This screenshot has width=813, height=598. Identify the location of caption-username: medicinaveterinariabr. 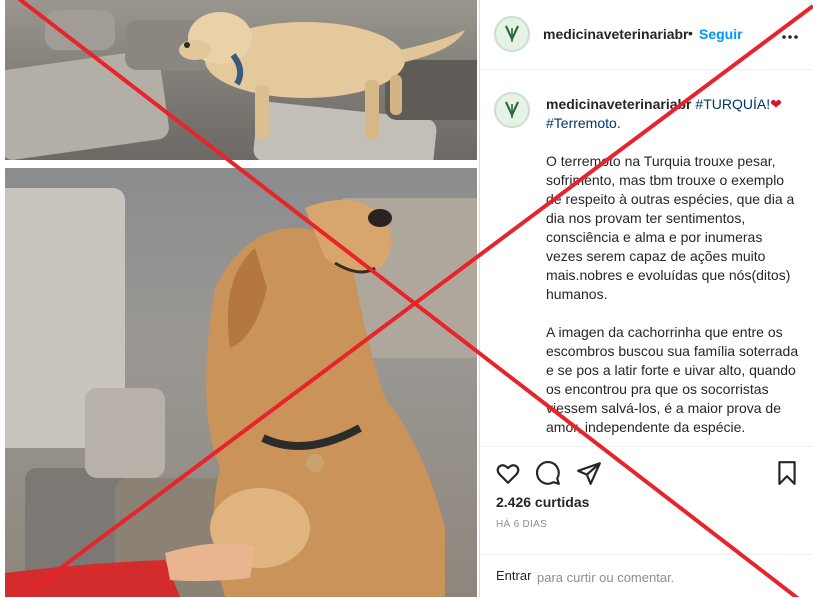
(619, 104).